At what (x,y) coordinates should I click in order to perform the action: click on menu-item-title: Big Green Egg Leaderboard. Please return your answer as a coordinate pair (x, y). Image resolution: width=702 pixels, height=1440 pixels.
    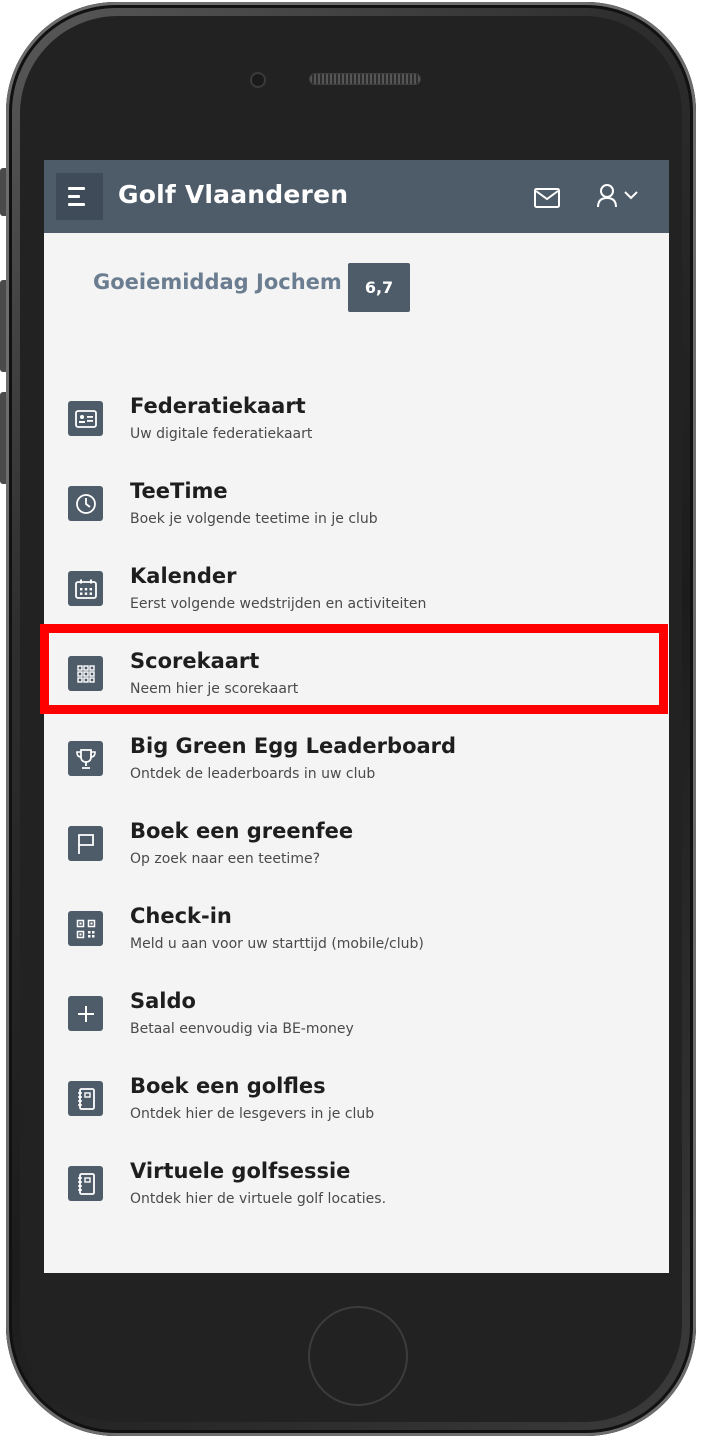
    Looking at the image, I should click on (293, 746).